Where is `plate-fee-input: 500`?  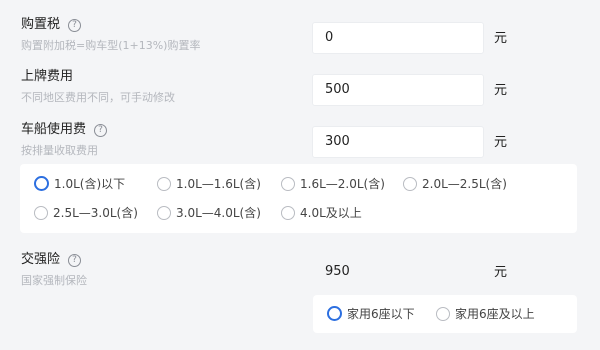 plate-fee-input: 500 is located at coordinates (398, 90).